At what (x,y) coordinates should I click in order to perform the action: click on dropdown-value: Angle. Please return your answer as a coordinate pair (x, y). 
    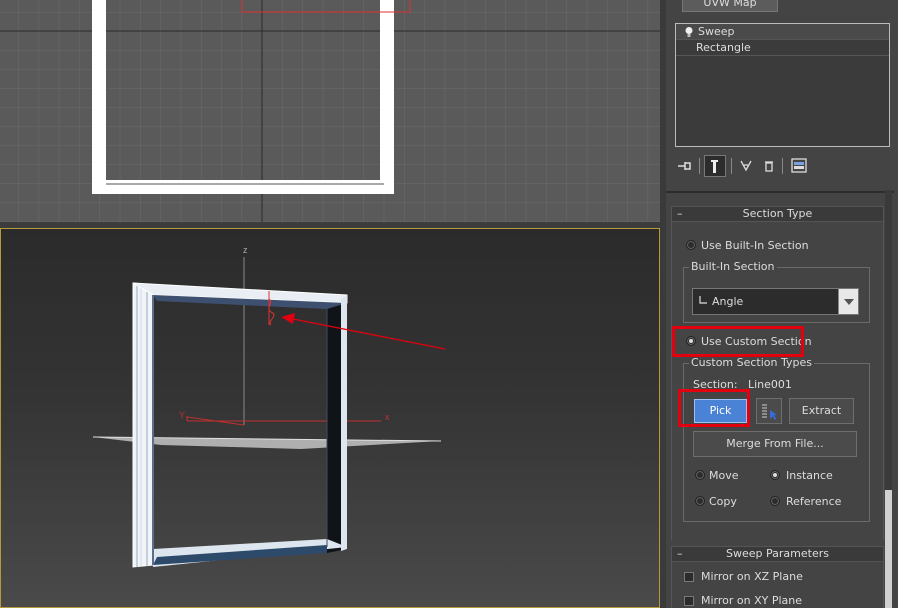
    Looking at the image, I should click on (728, 301).